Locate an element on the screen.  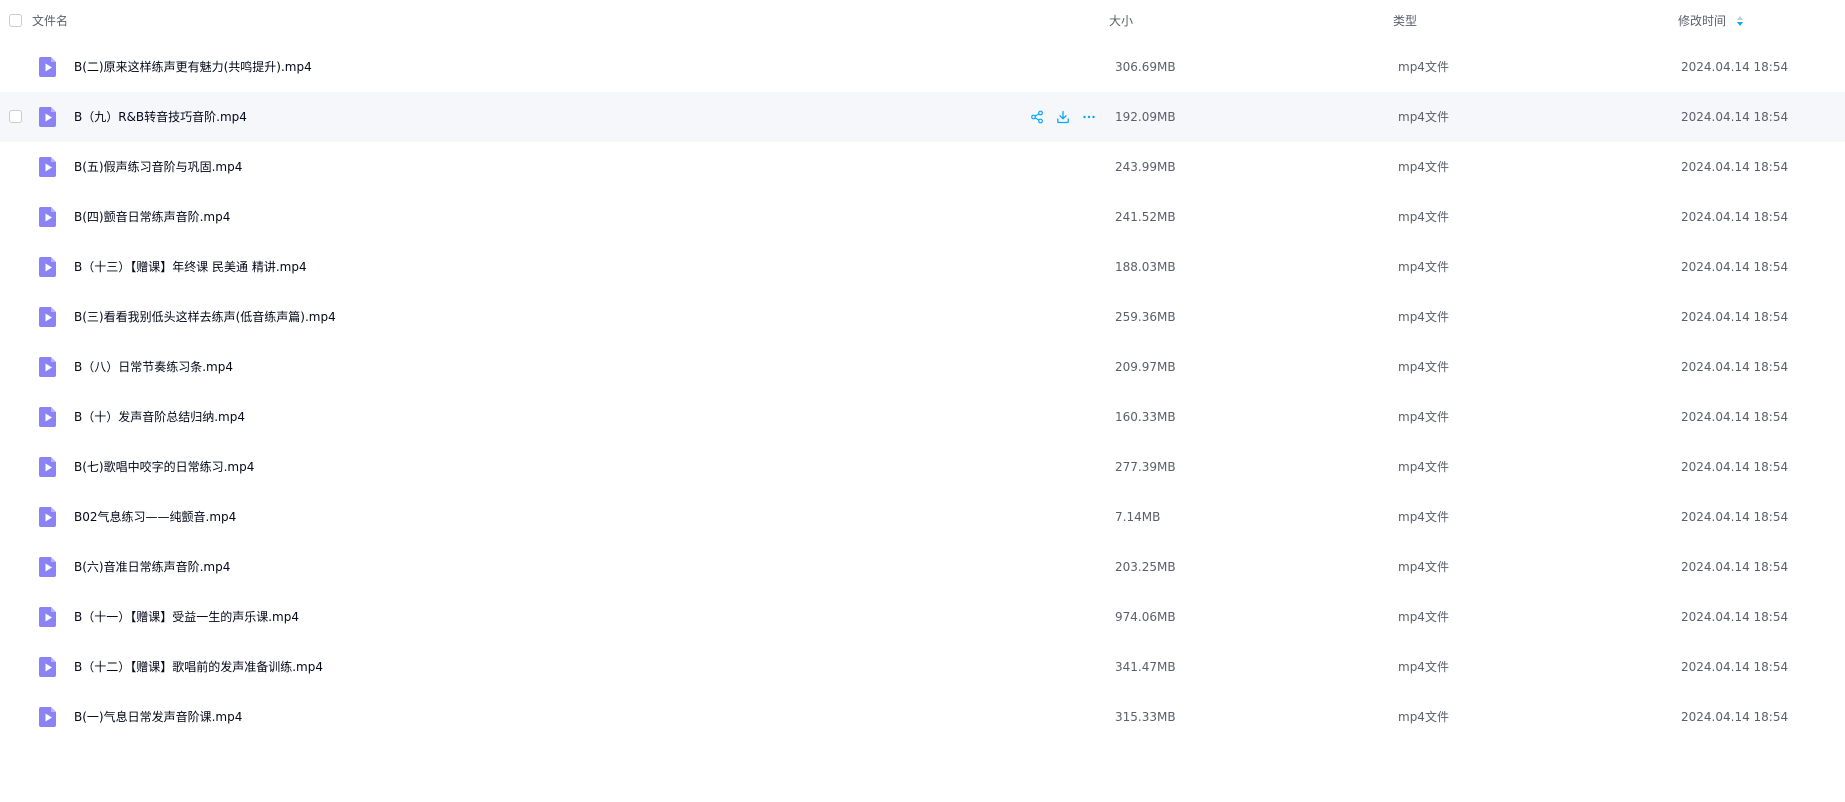
file-size: 341.47MB is located at coordinates (1145, 667).